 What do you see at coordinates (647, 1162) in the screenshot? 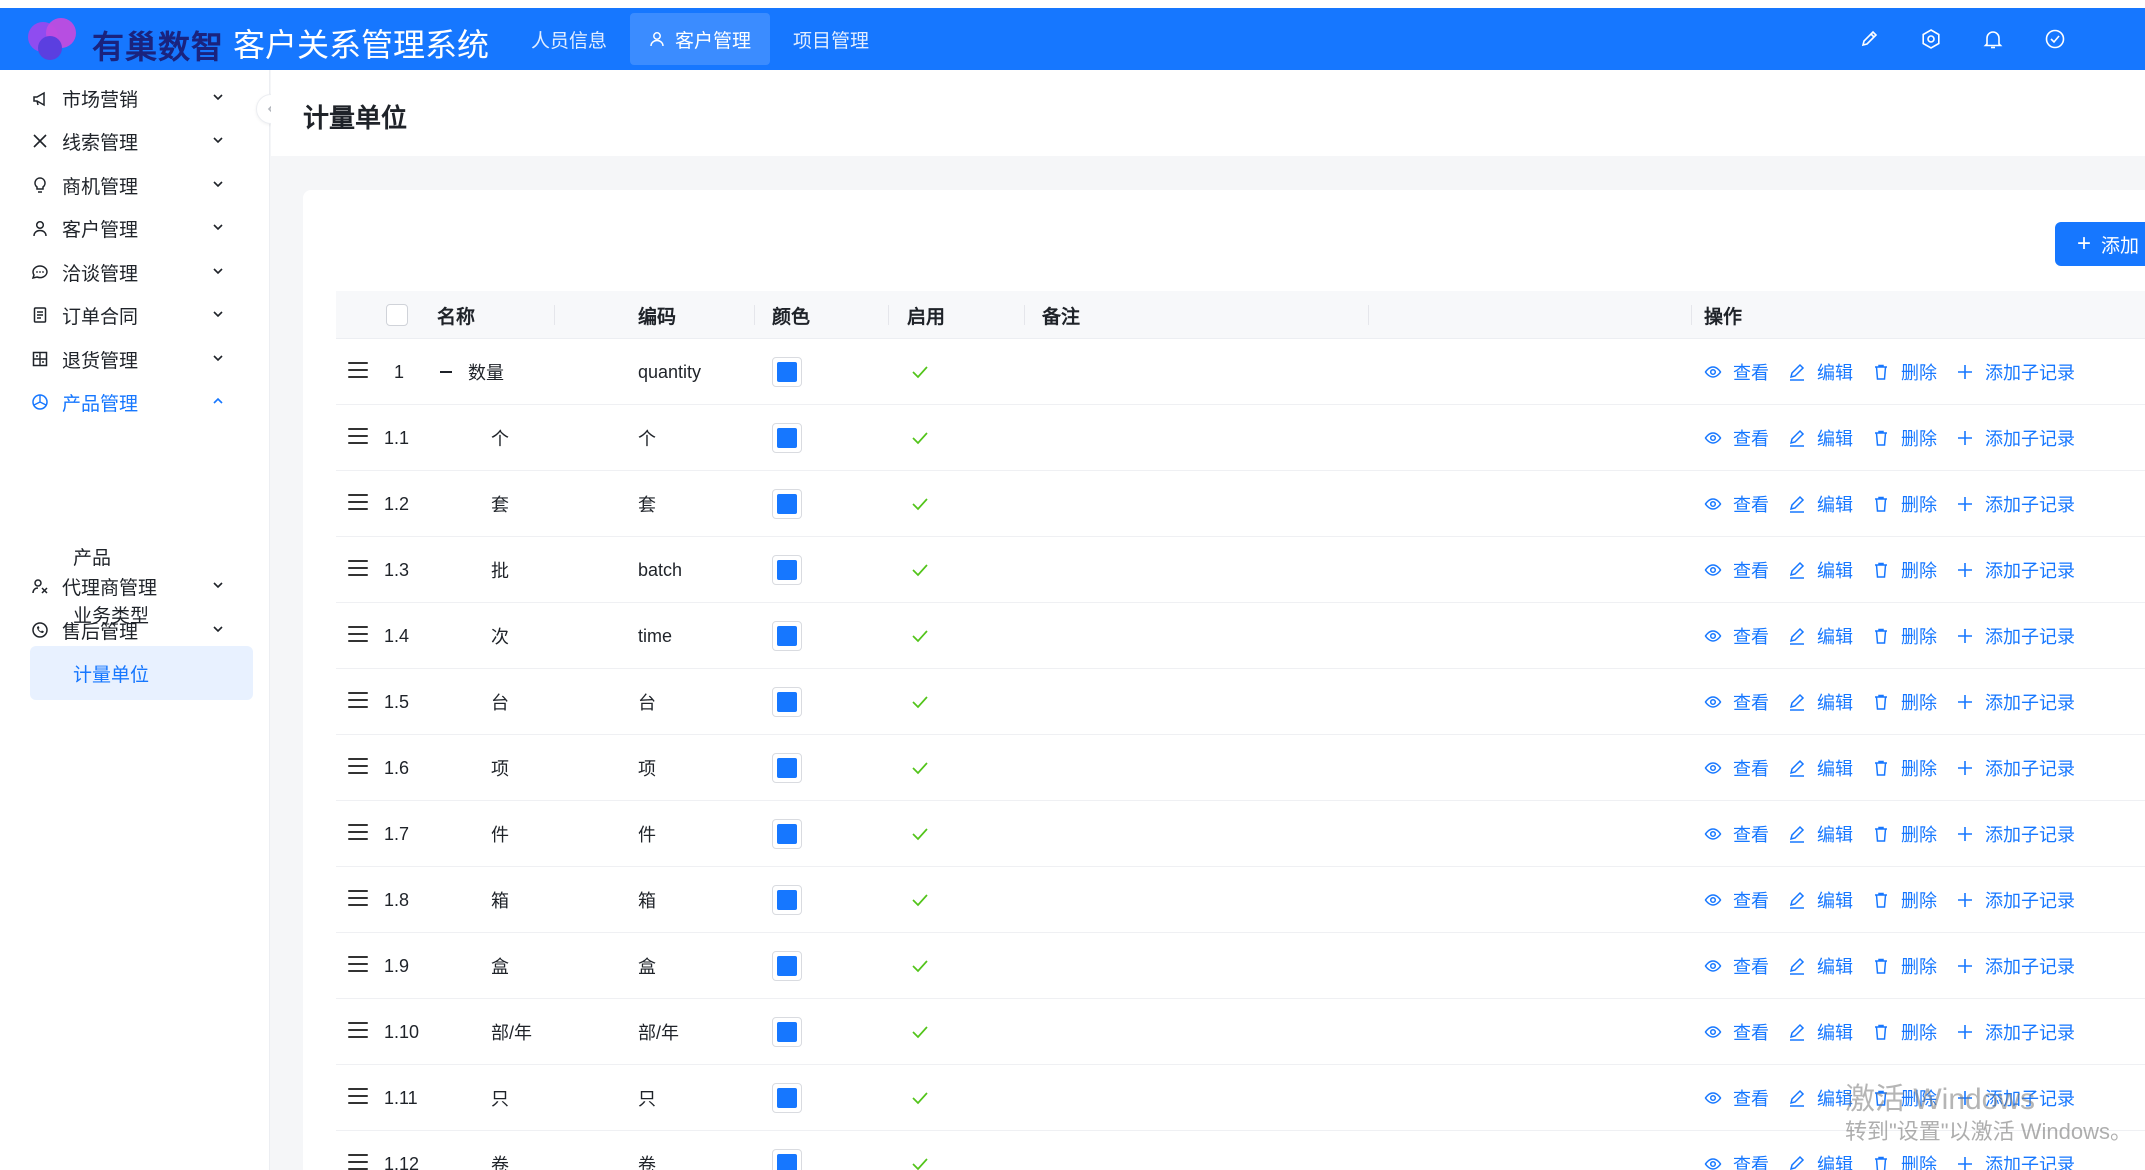
I see `row-code: 卷` at bounding box center [647, 1162].